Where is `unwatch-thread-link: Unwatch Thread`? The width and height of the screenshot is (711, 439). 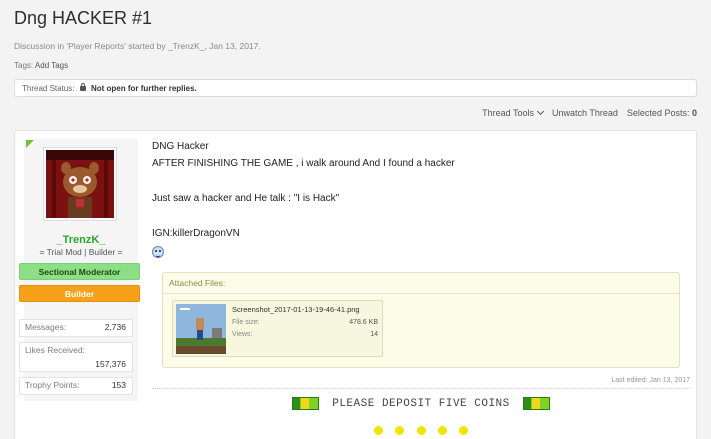
unwatch-thread-link: Unwatch Thread is located at coordinates (585, 113).